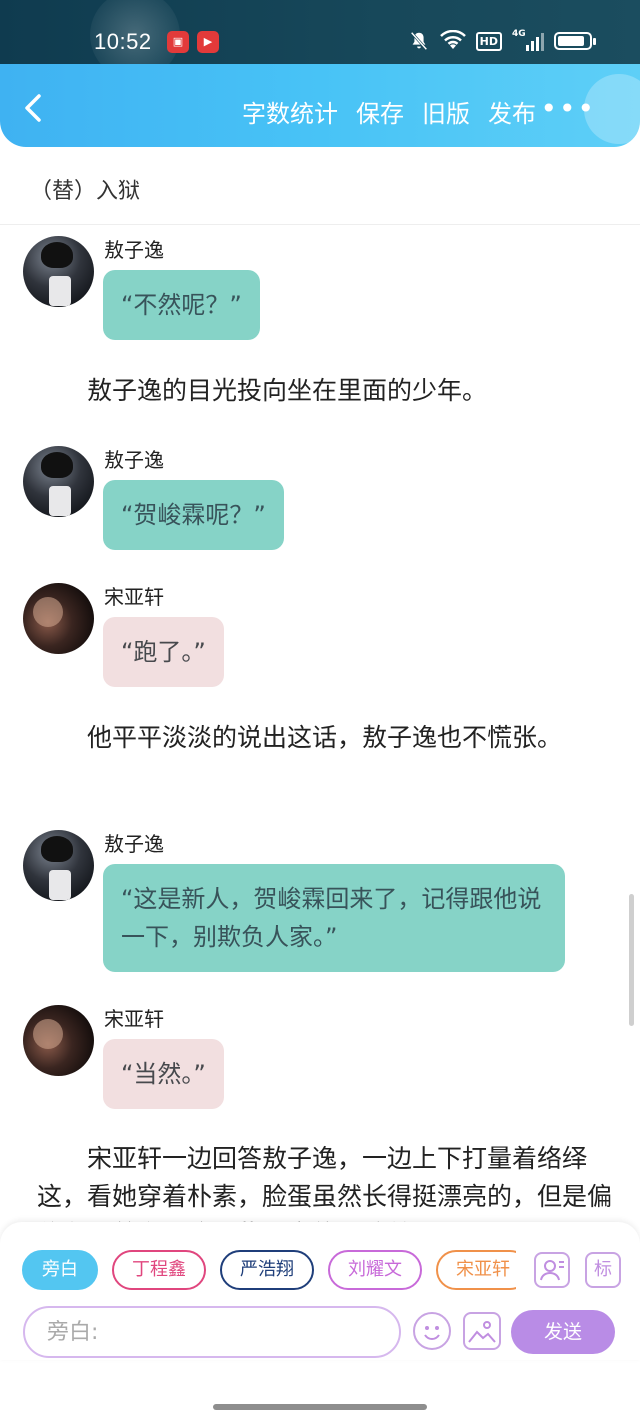  Describe the element at coordinates (324, 391) in the screenshot. I see `narration-text: 敖子逸的目光投向坐在里面的少年。` at that location.